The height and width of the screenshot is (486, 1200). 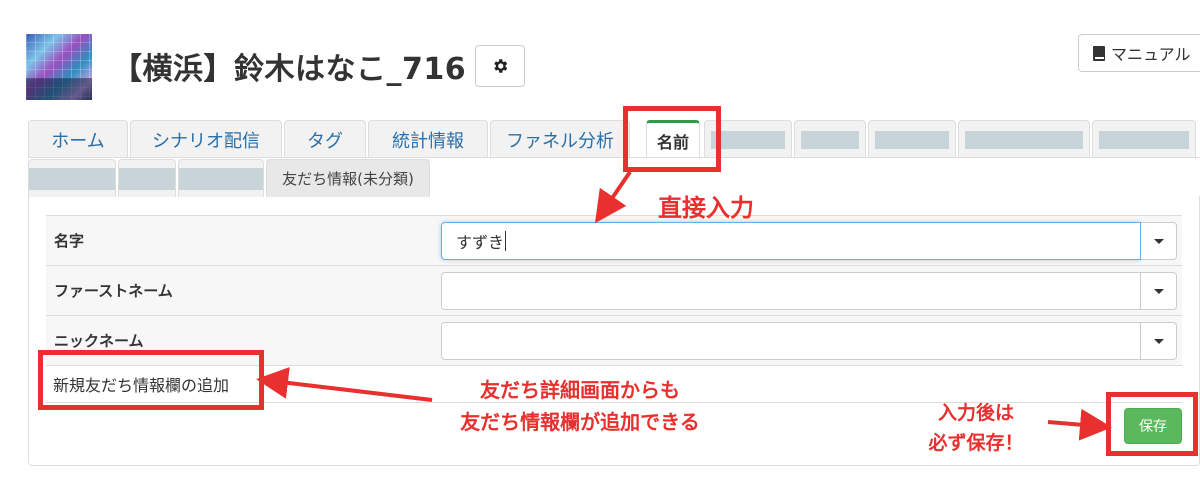 What do you see at coordinates (672, 139) in the screenshot?
I see `highlight-name-tab` at bounding box center [672, 139].